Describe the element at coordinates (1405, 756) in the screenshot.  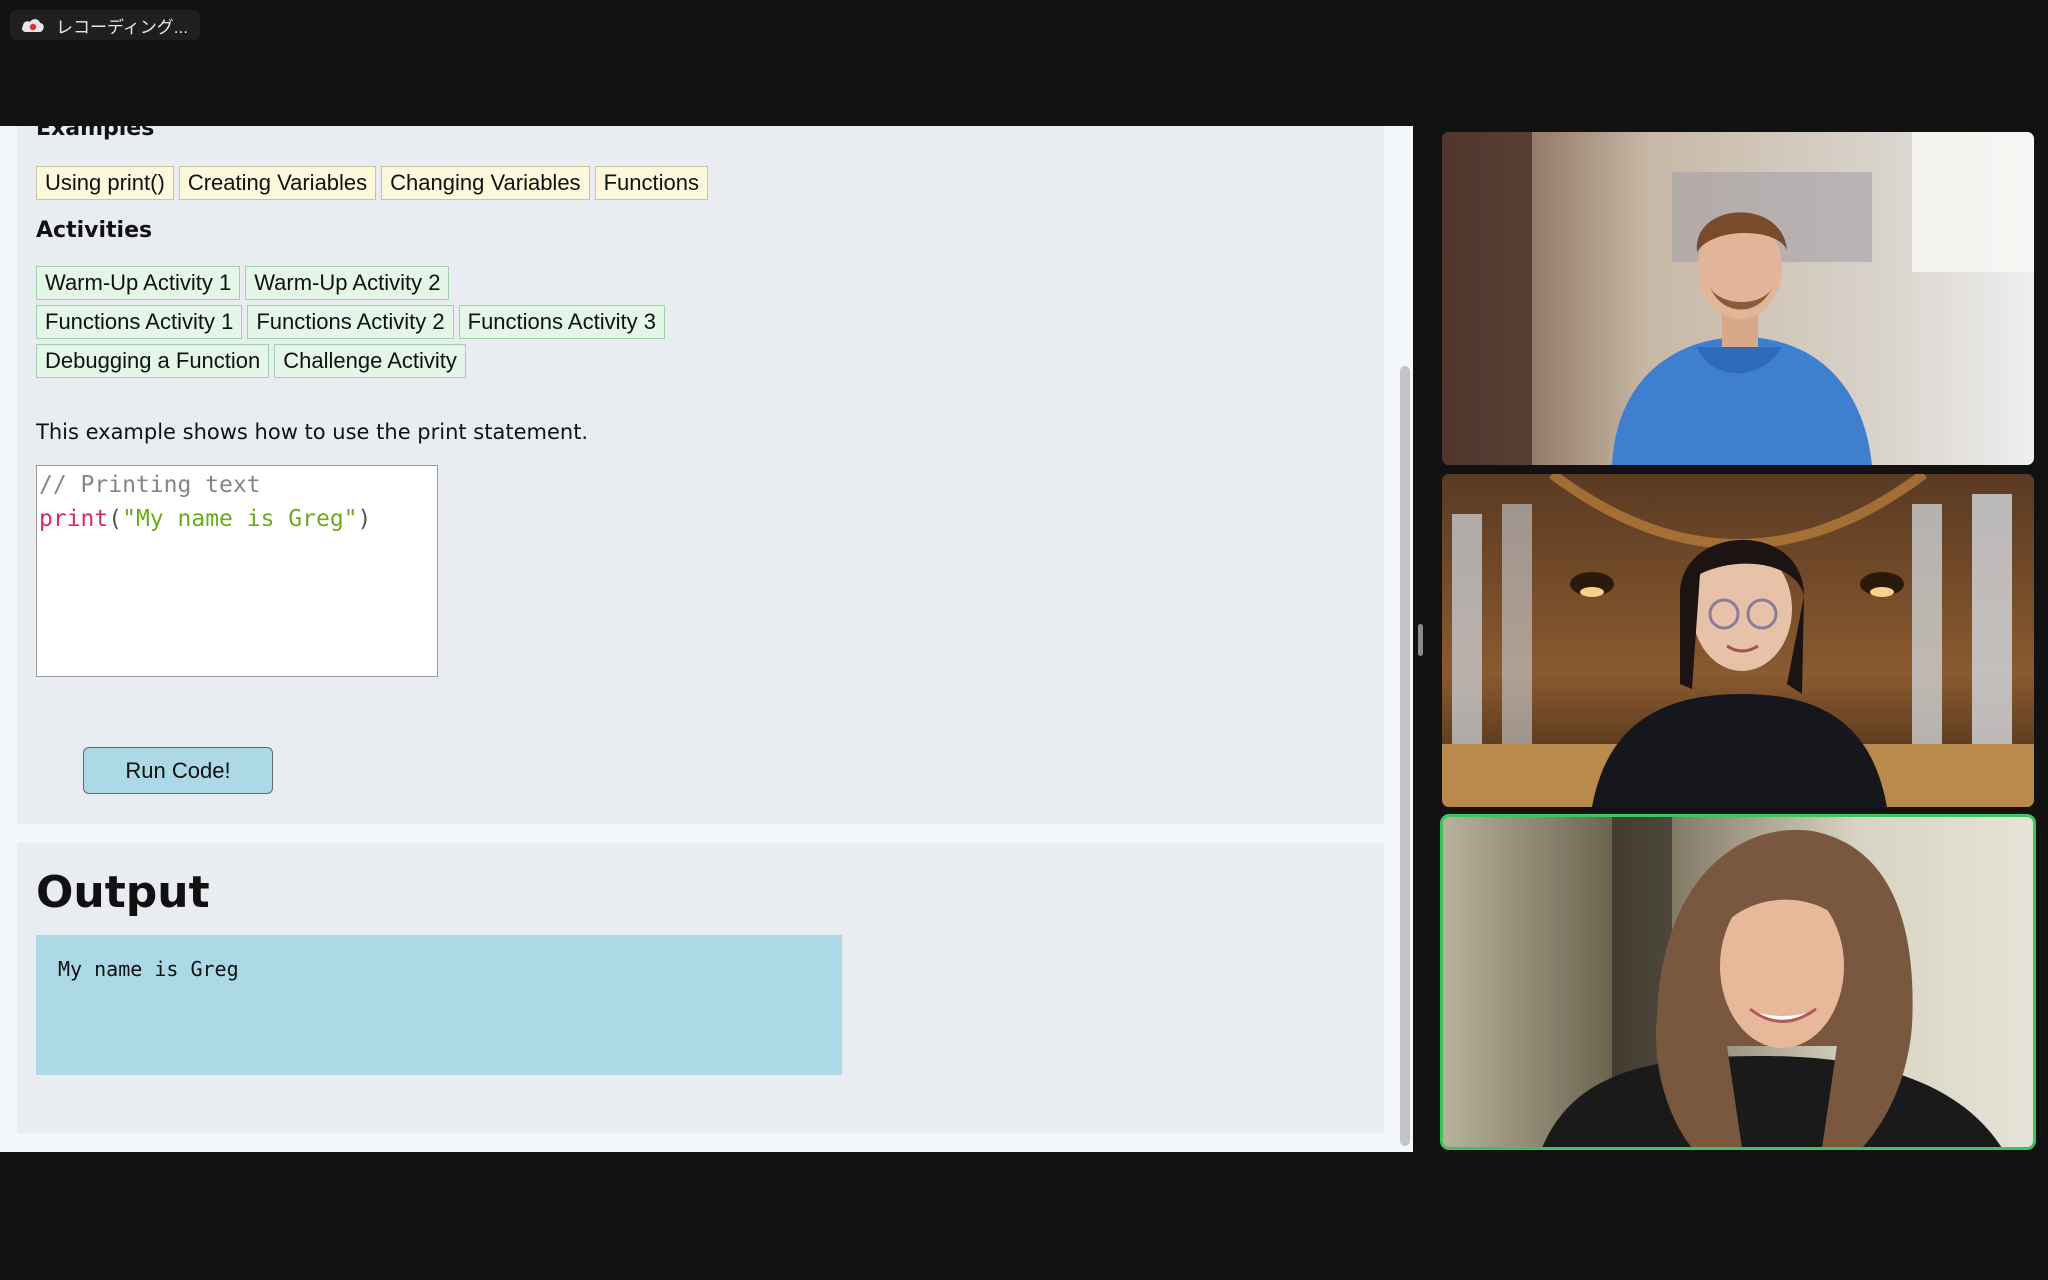
I see `page-scrollbar` at that location.